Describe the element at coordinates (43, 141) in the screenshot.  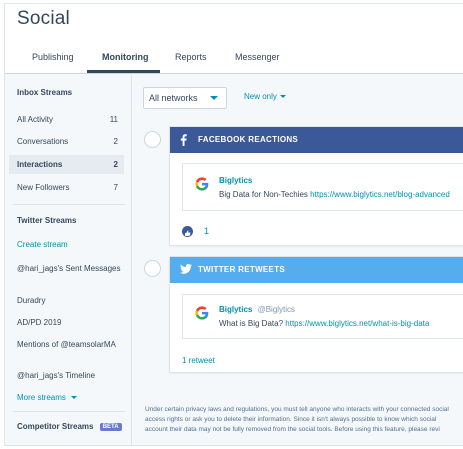
I see `sidebar-item-label: Conversations` at that location.